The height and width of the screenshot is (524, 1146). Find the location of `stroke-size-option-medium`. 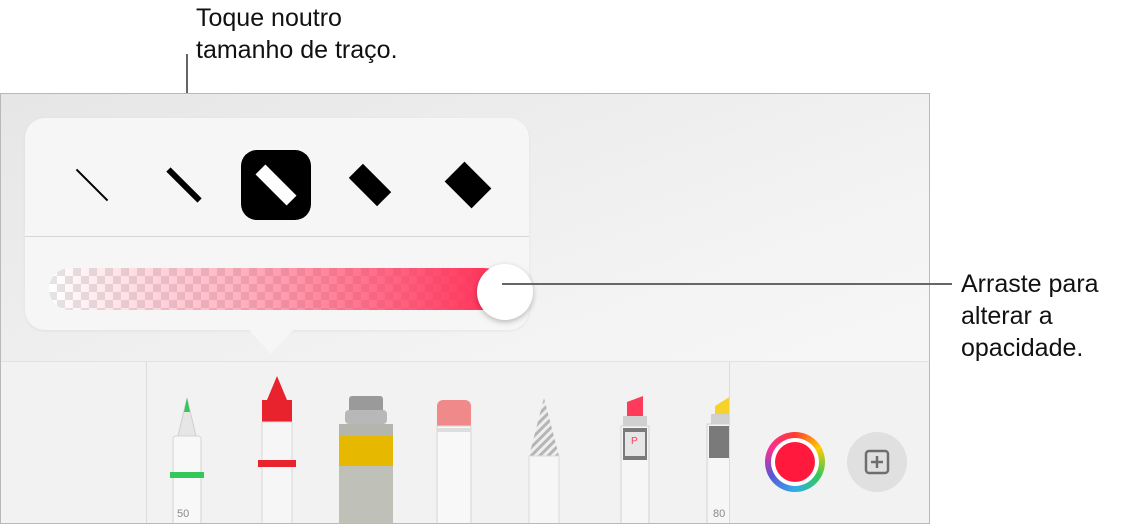

stroke-size-option-medium is located at coordinates (276, 185).